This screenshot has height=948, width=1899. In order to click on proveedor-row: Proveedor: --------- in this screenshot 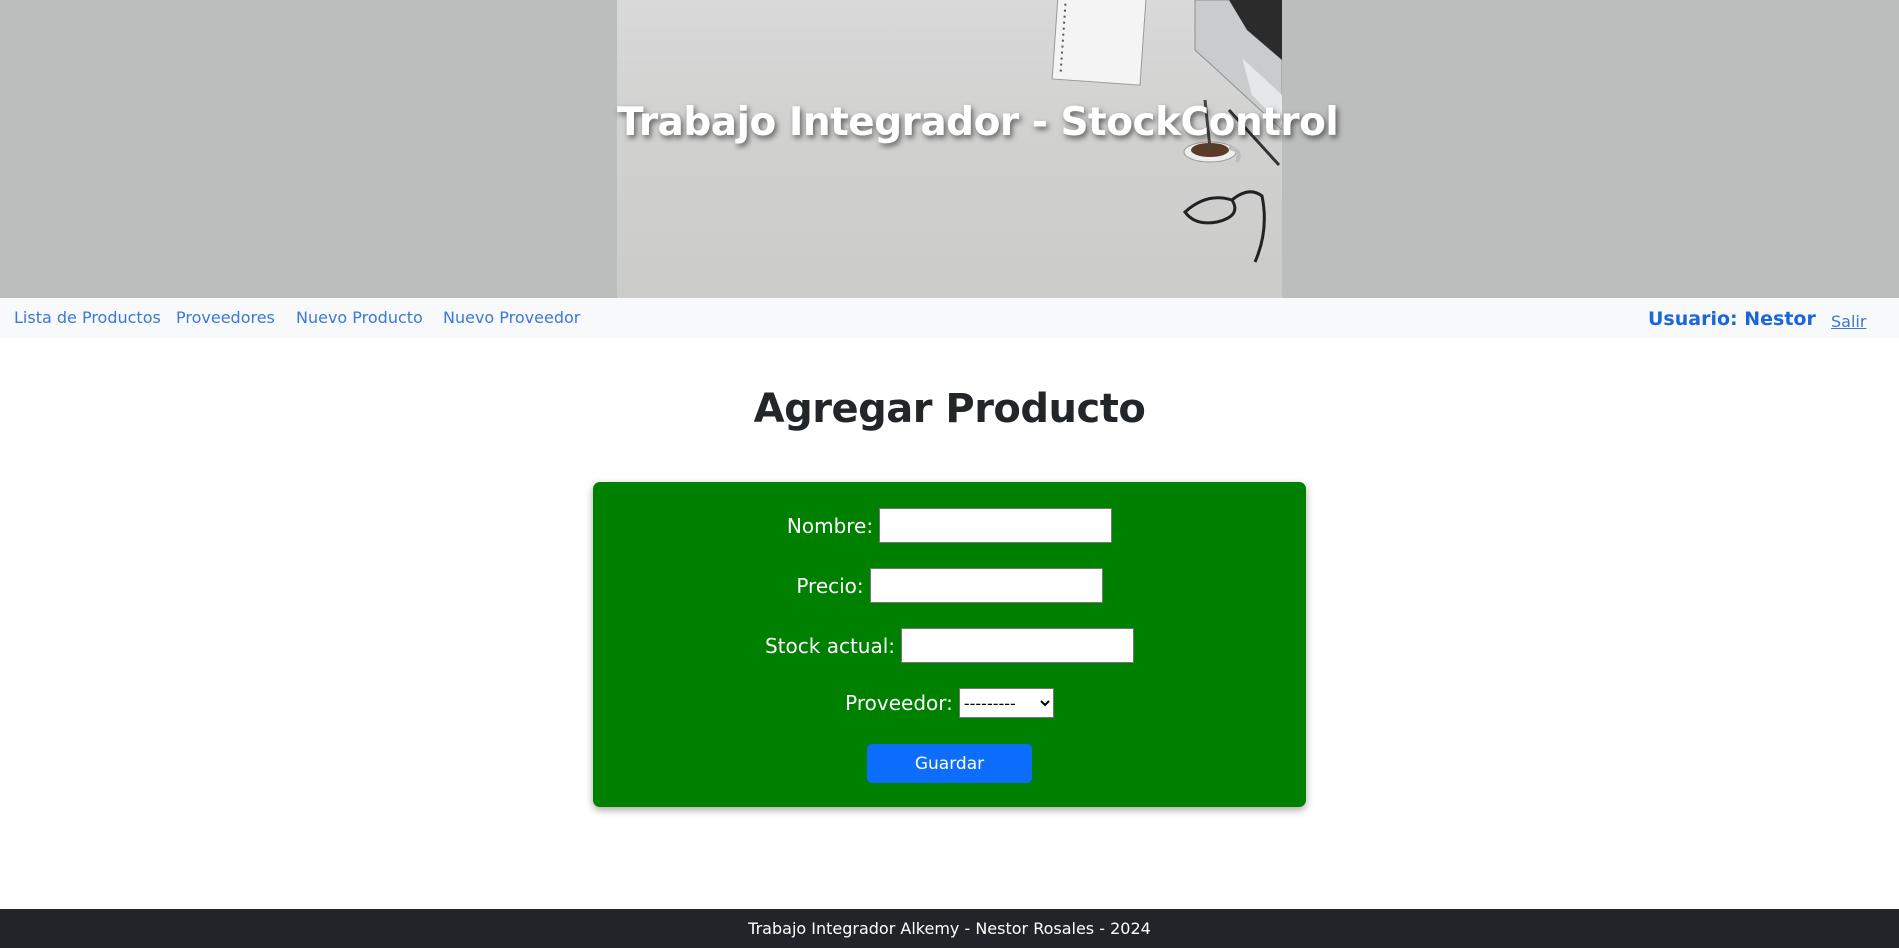, I will do `click(949, 703)`.